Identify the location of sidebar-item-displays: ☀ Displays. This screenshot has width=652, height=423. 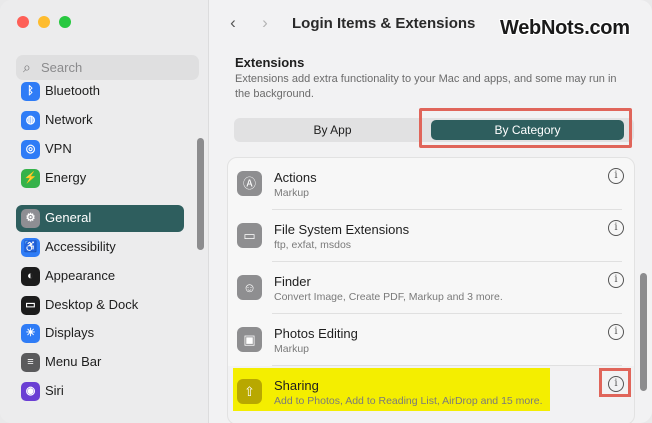
(100, 333).